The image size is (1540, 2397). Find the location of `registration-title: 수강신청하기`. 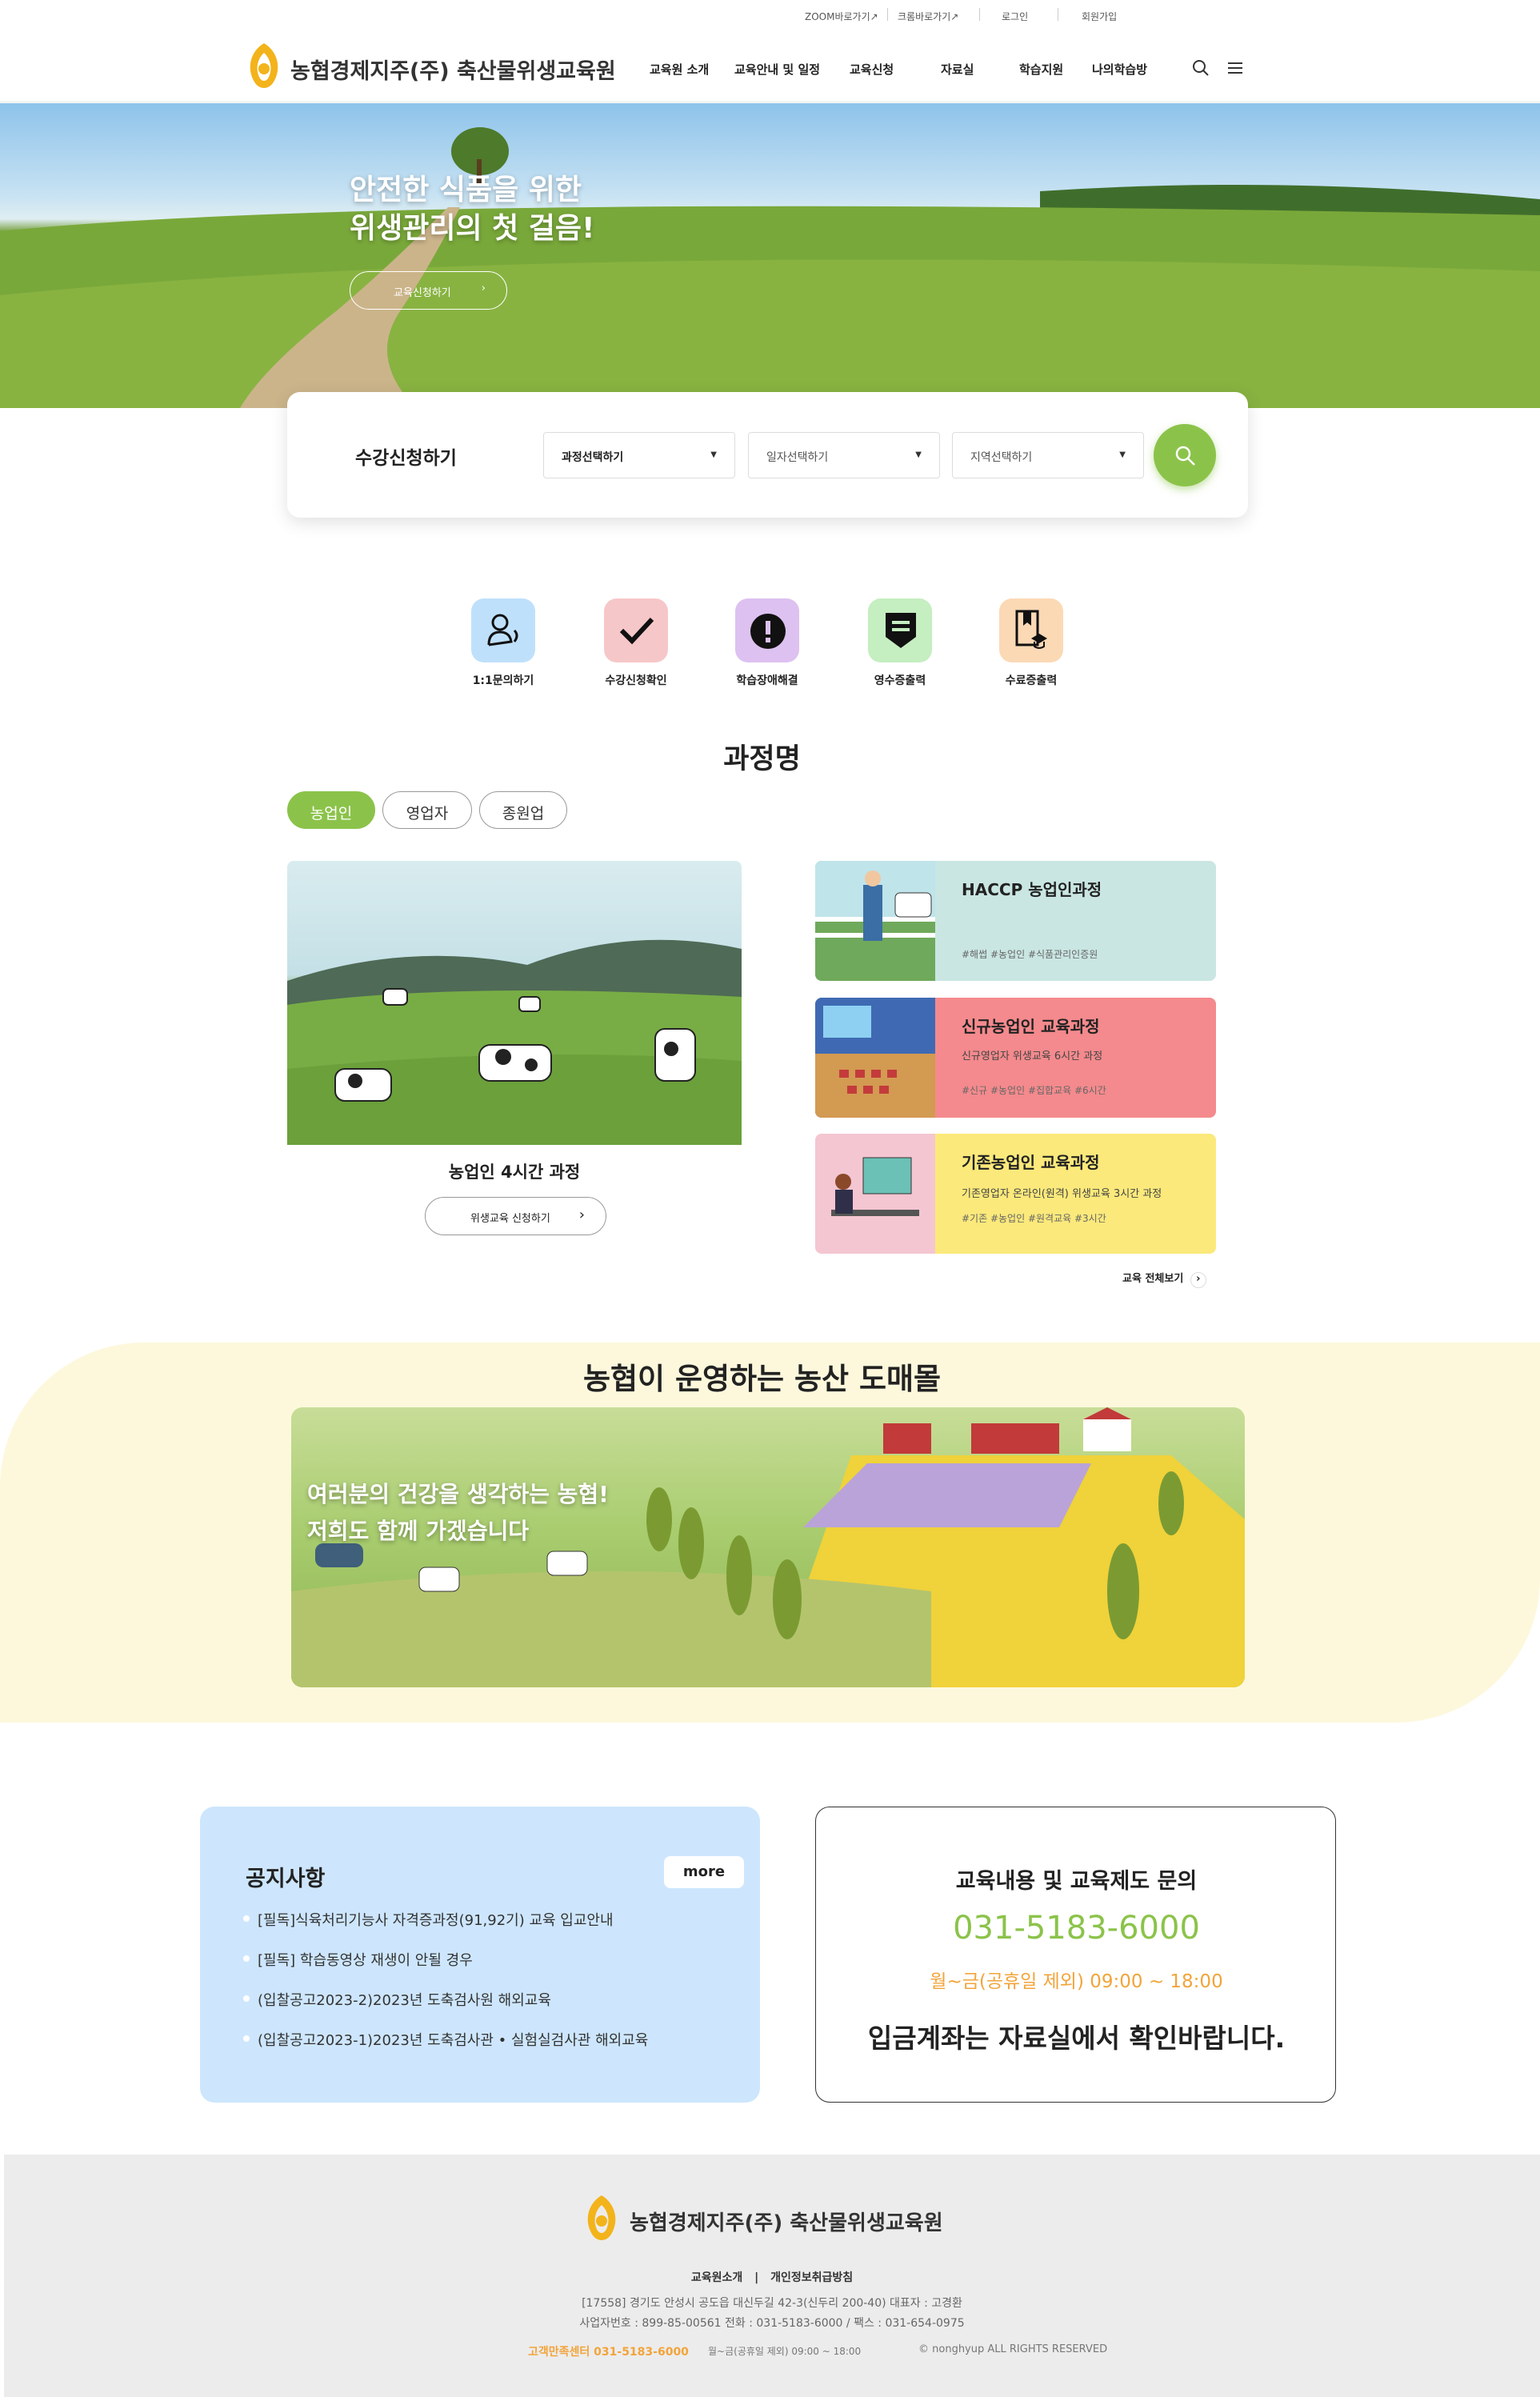

registration-title: 수강신청하기 is located at coordinates (406, 458).